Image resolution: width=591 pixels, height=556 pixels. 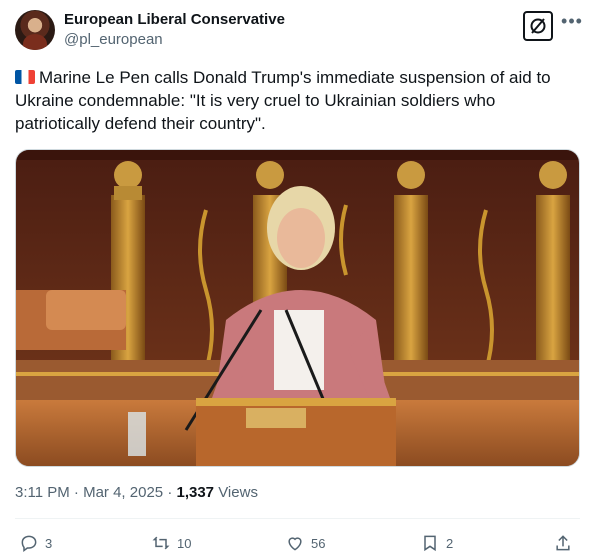 I want to click on tweet-date: Mar 4, 2025, so click(x=123, y=492).